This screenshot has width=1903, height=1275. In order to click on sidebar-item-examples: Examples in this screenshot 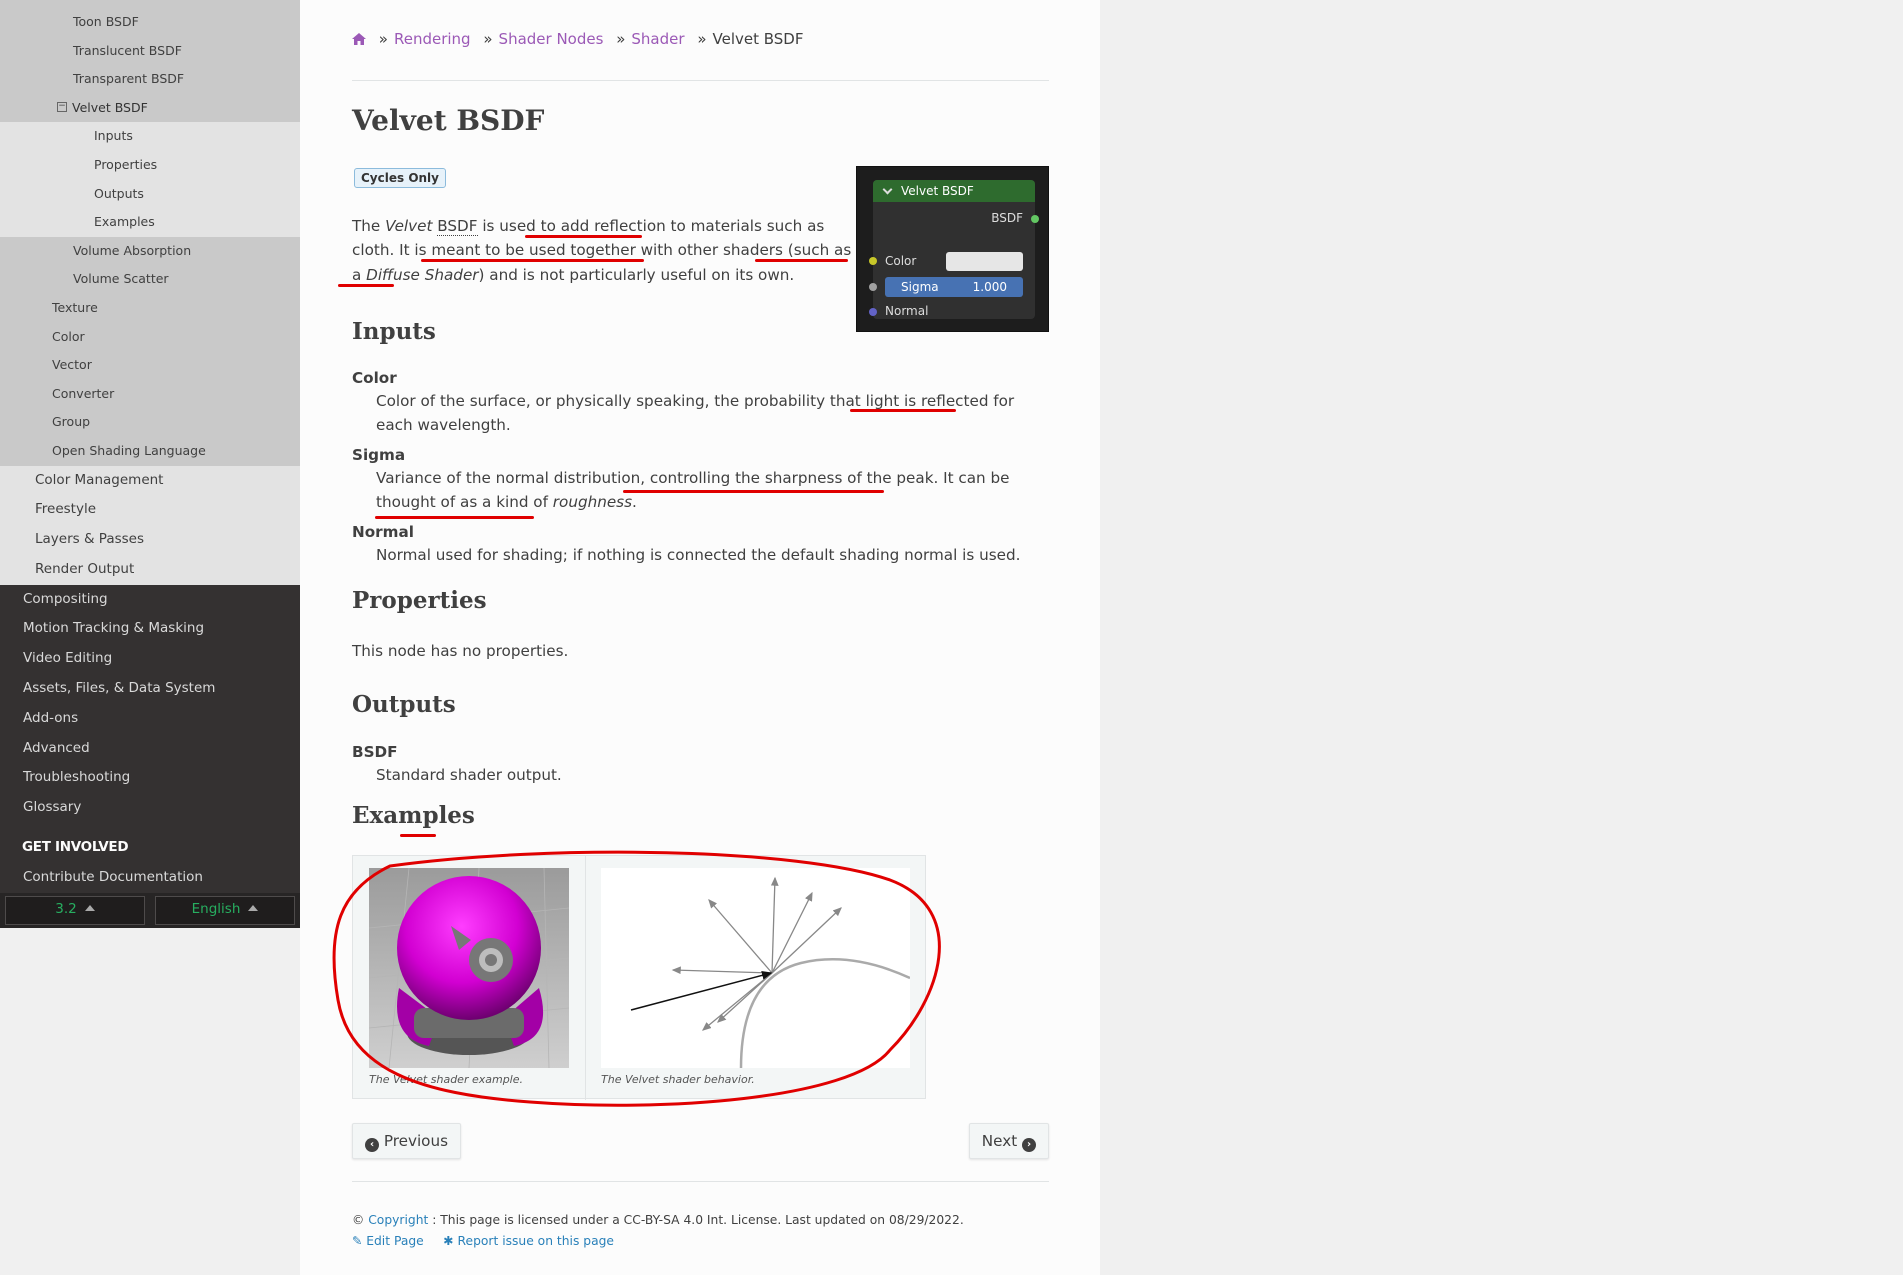, I will do `click(150, 222)`.